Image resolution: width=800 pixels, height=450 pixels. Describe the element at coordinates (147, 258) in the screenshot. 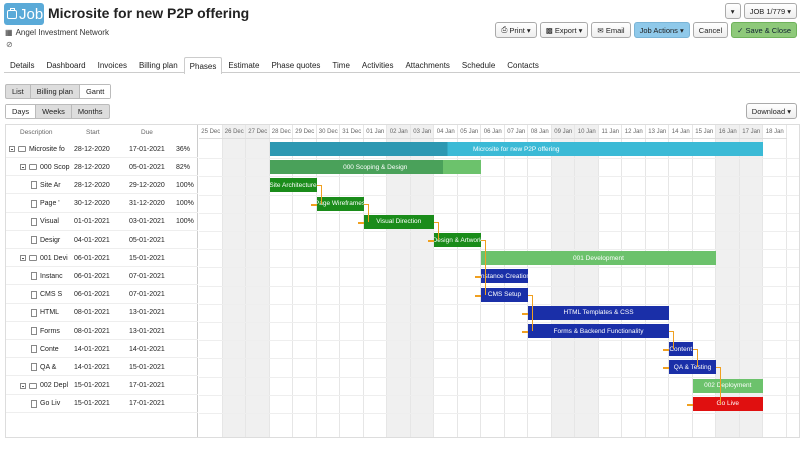

I see `due-cell: 15-01-2021` at that location.